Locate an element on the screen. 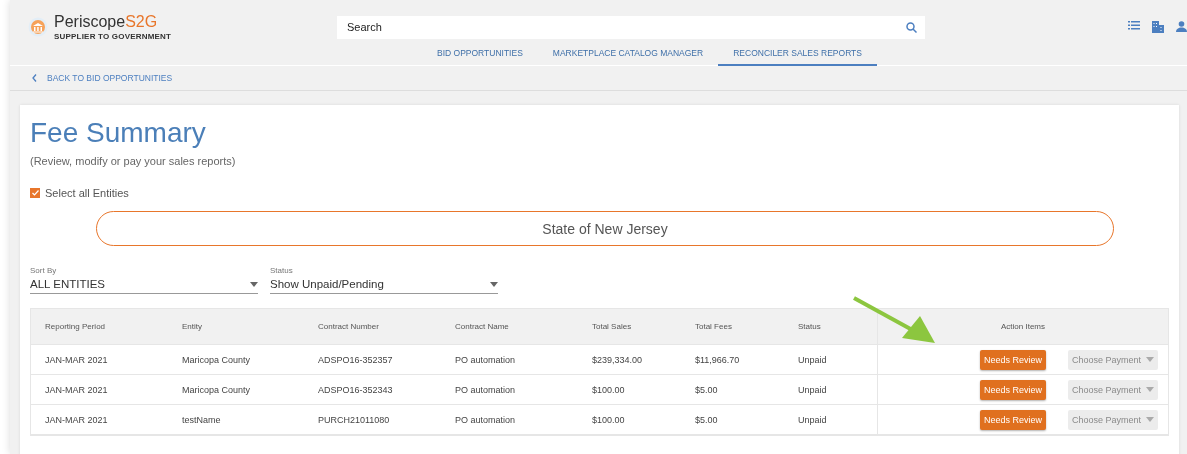 This screenshot has height=454, width=1187. column-header: Contract Number is located at coordinates (349, 326).